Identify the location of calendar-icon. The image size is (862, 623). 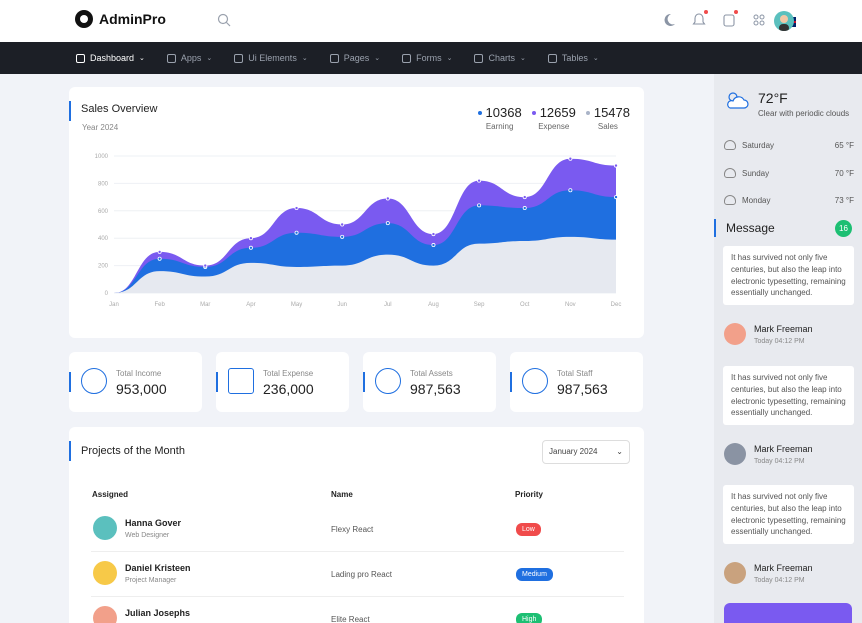
(730, 19).